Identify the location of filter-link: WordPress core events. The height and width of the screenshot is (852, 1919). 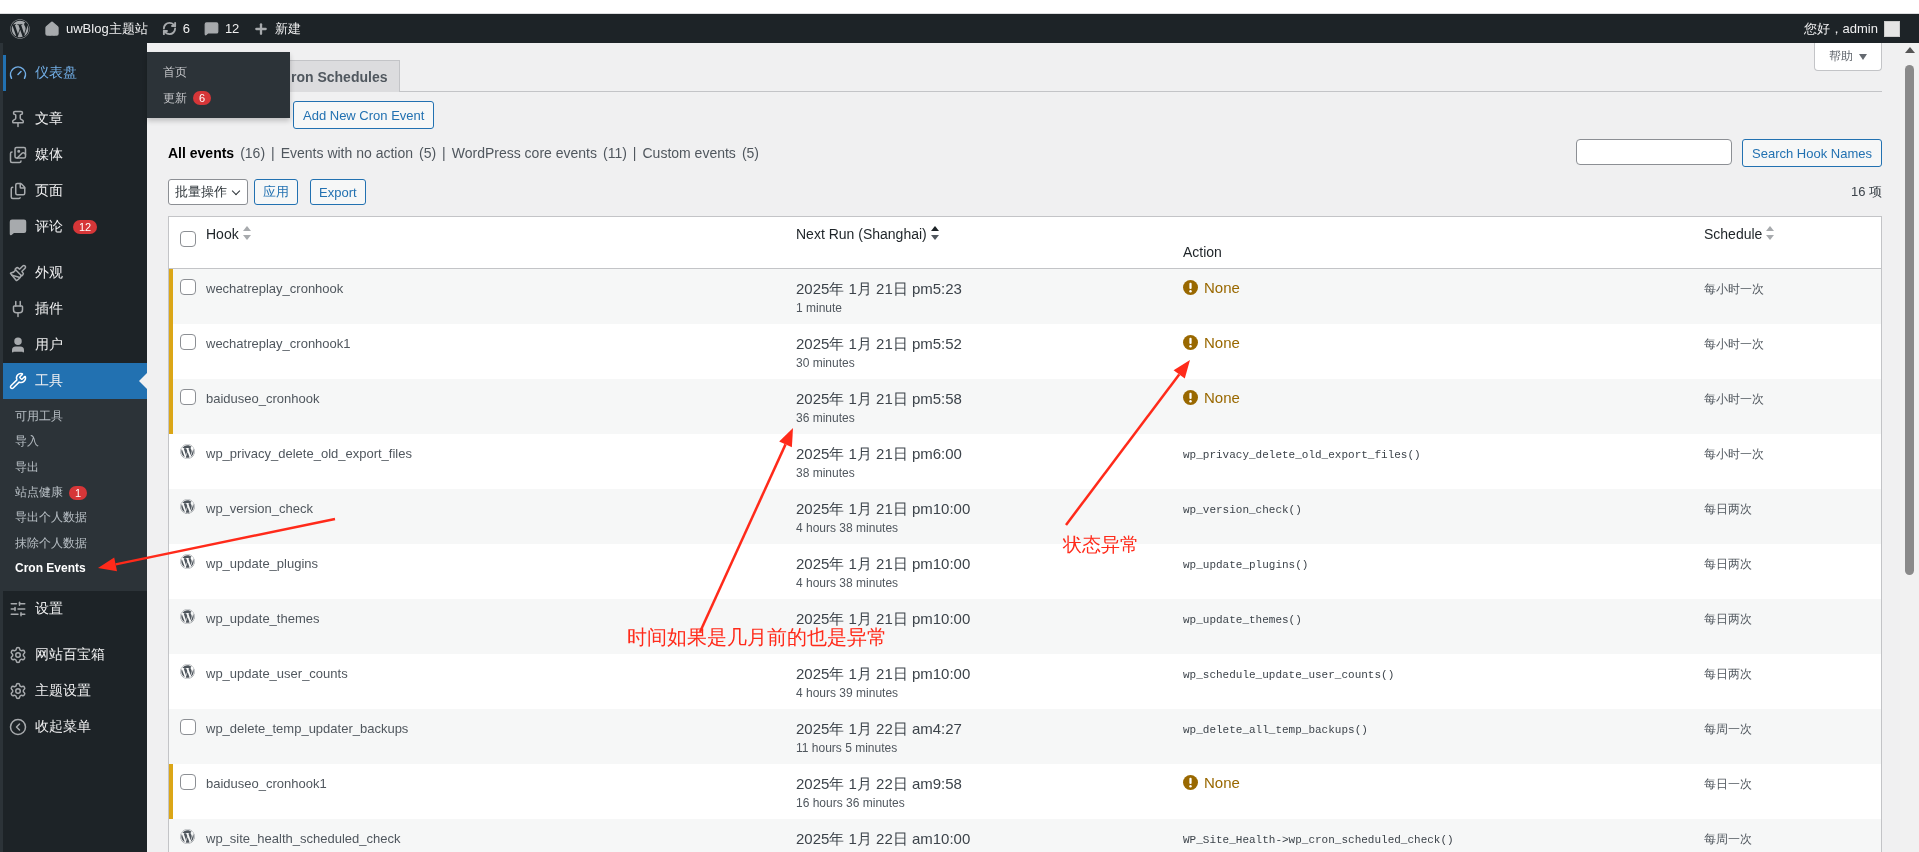
(524, 153).